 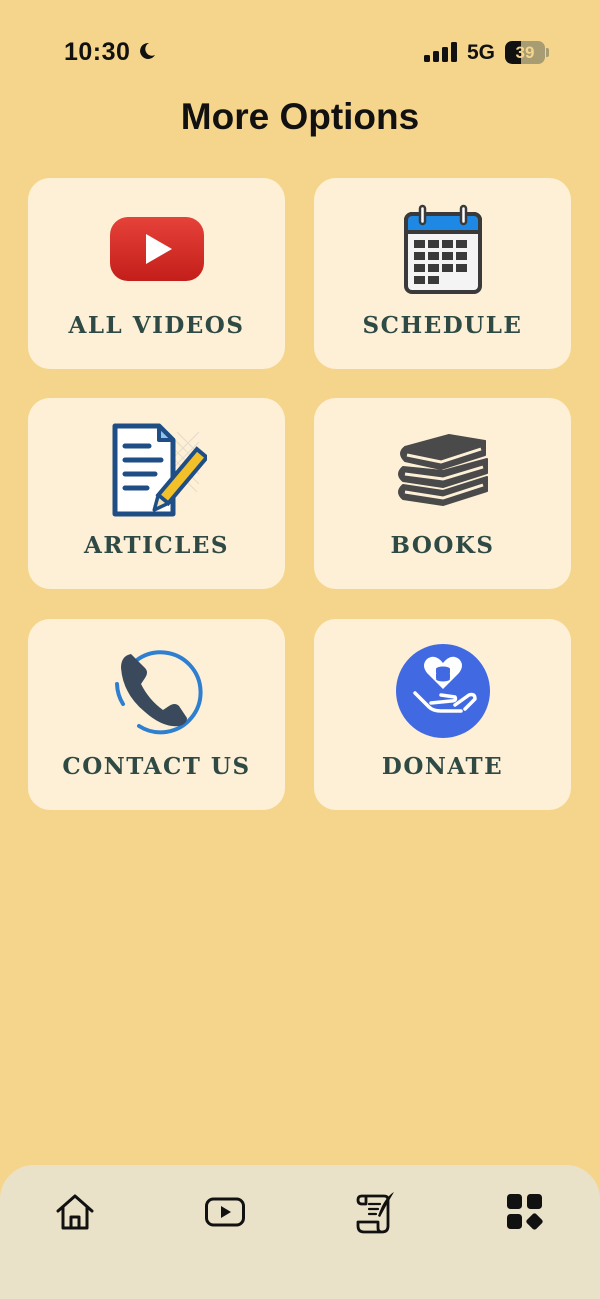 I want to click on schedule-label: SCHEDULE, so click(x=442, y=325).